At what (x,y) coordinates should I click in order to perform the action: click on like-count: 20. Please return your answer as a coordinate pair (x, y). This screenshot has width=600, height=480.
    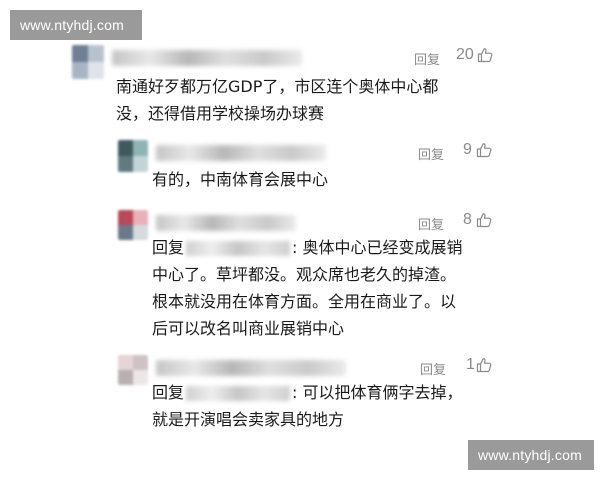
    Looking at the image, I should click on (465, 54).